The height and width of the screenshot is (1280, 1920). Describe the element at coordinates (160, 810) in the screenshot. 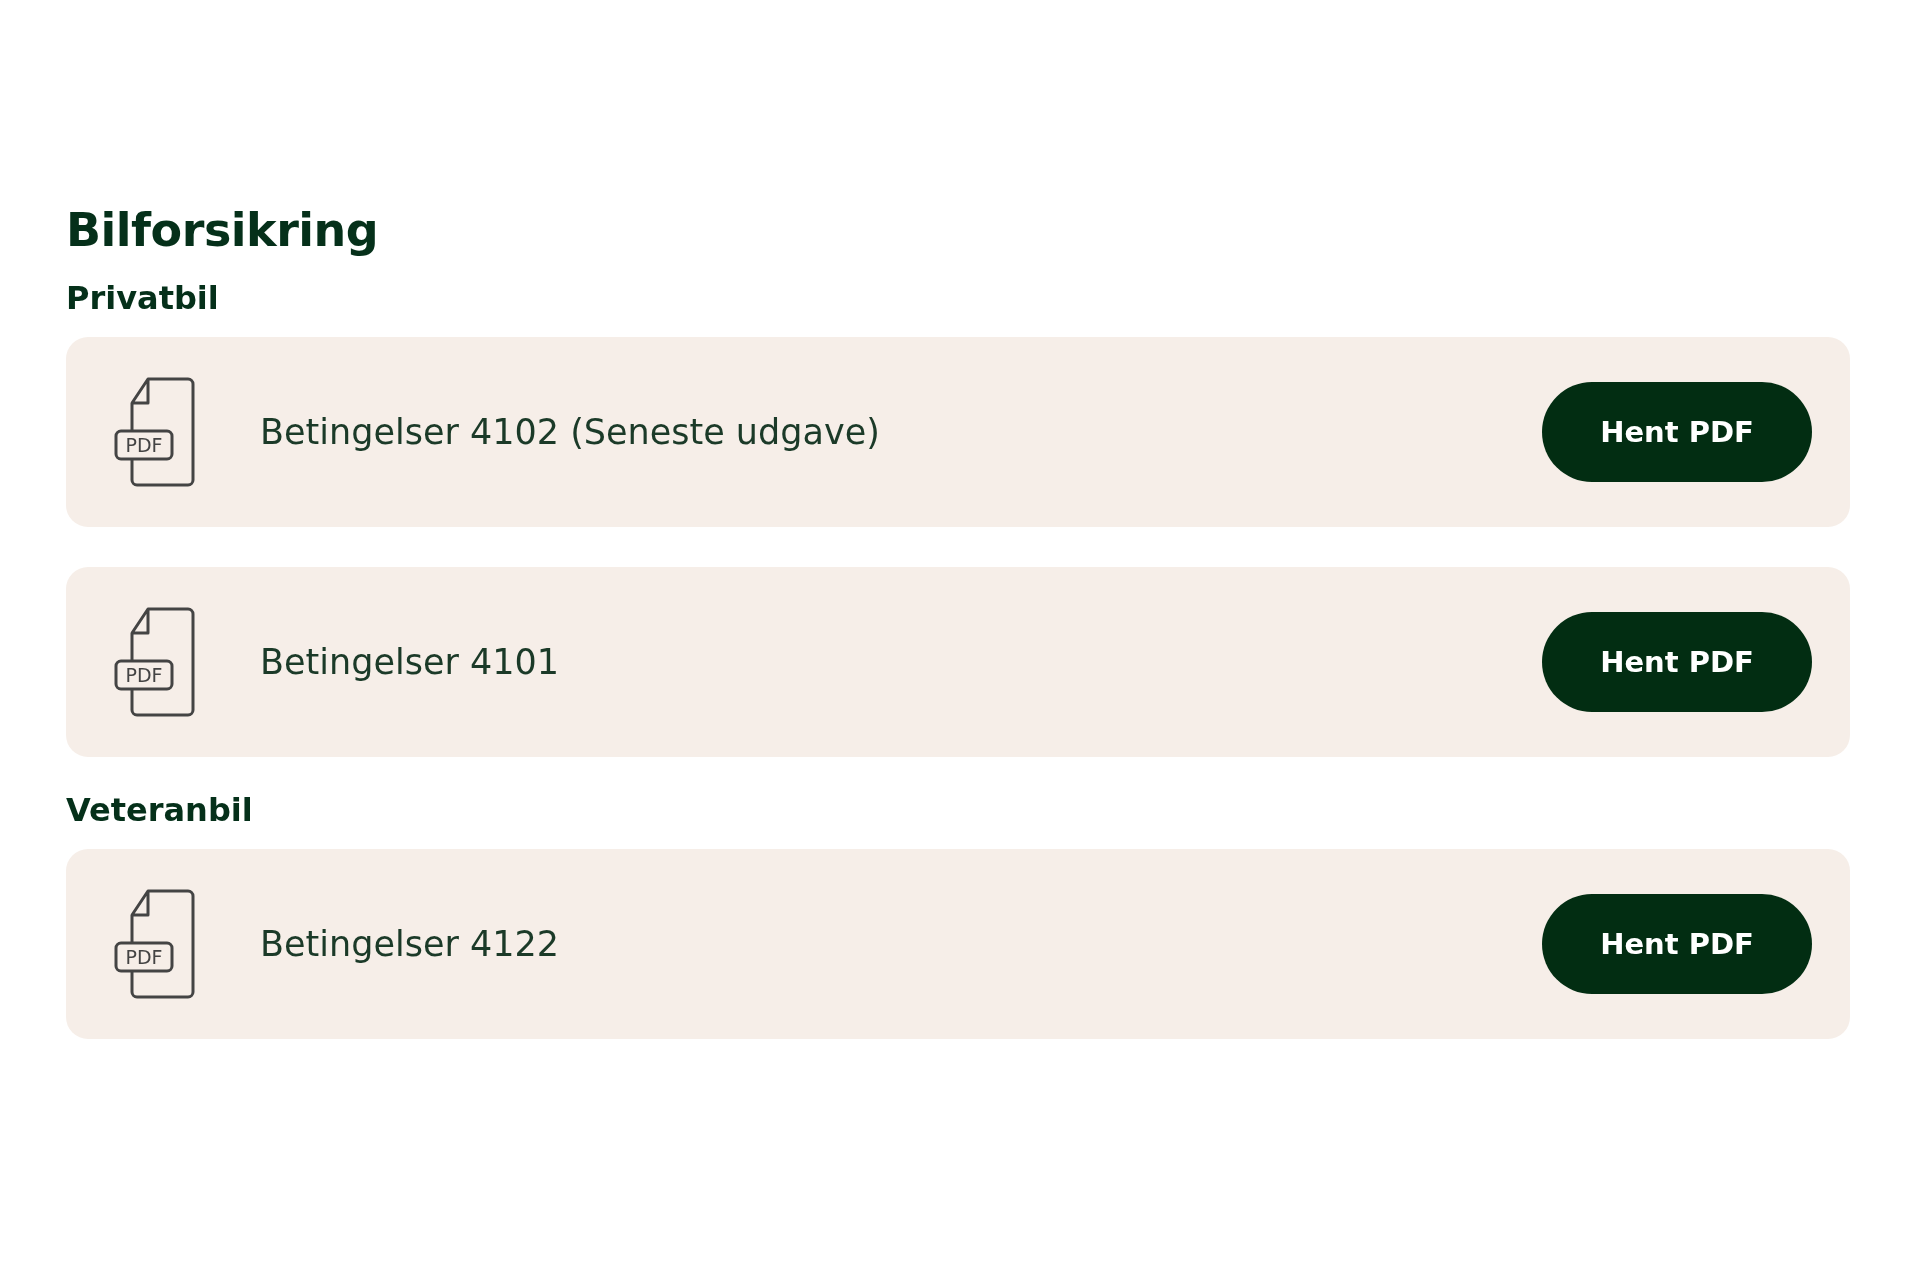

I see `section-heading: Veteranbil` at that location.